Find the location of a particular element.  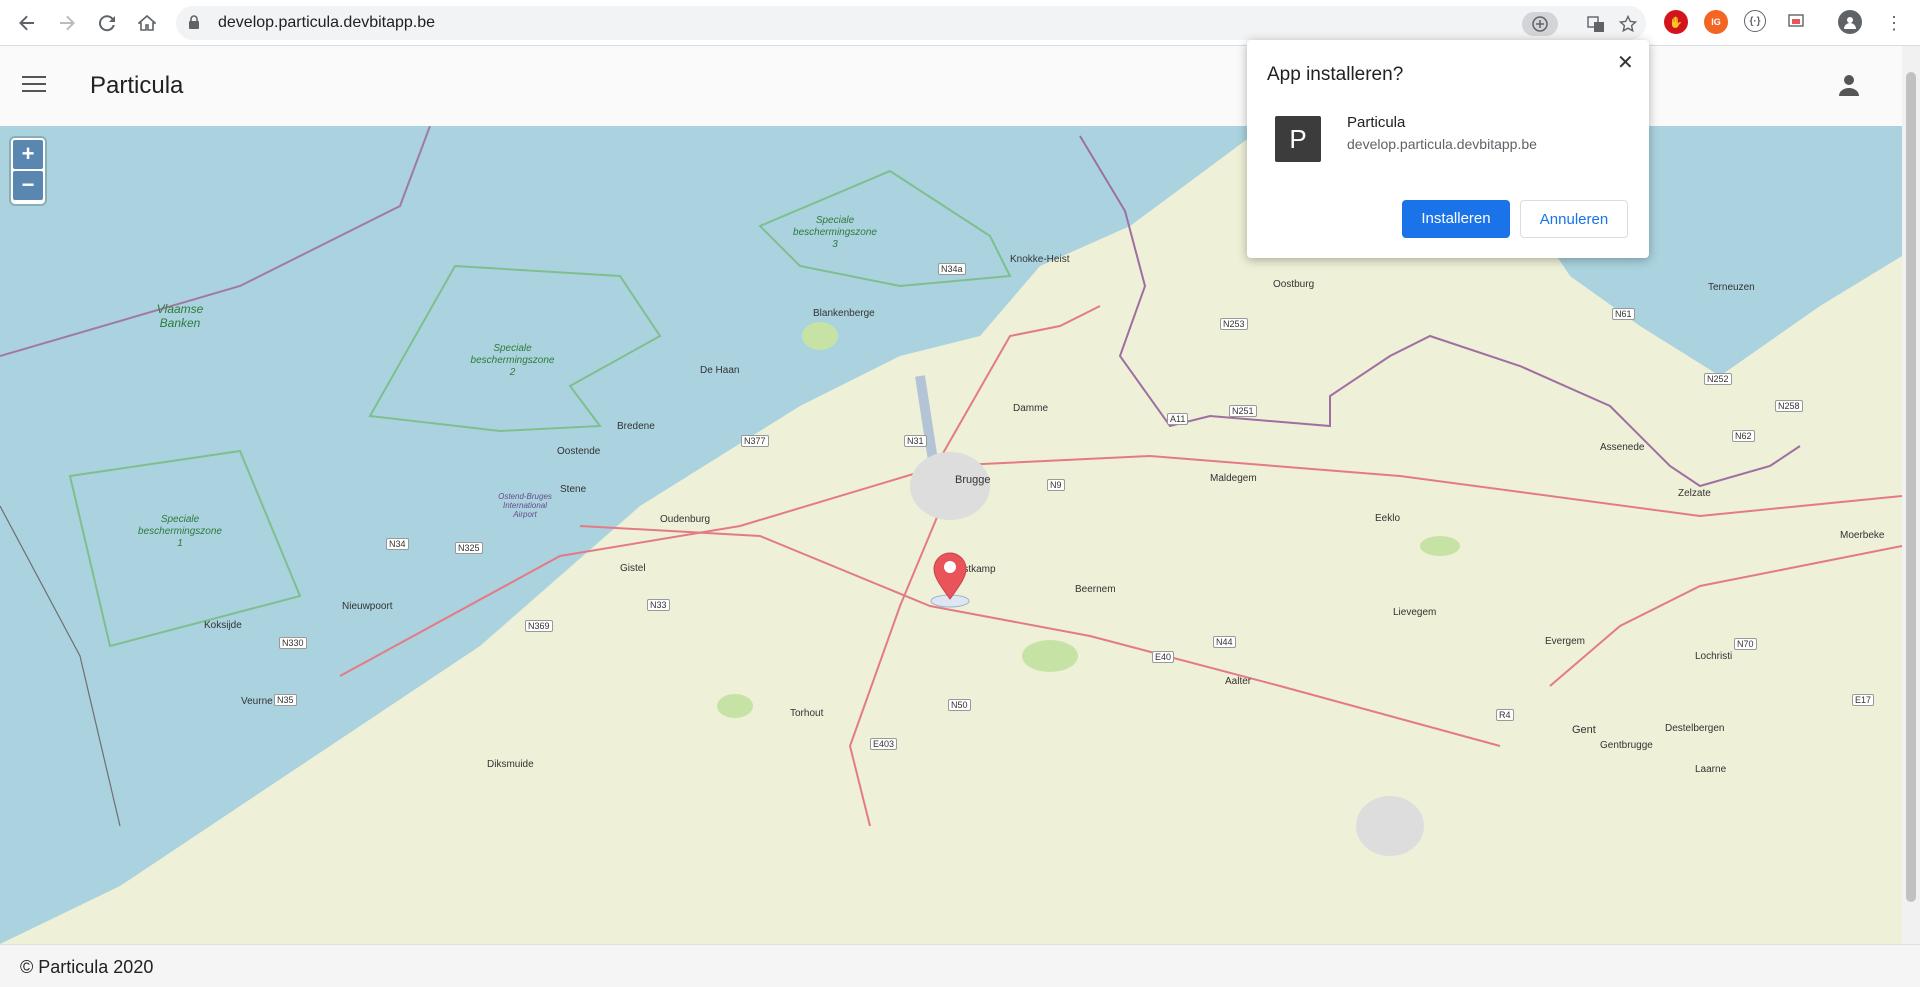

location-marker-icon is located at coordinates (950, 580).